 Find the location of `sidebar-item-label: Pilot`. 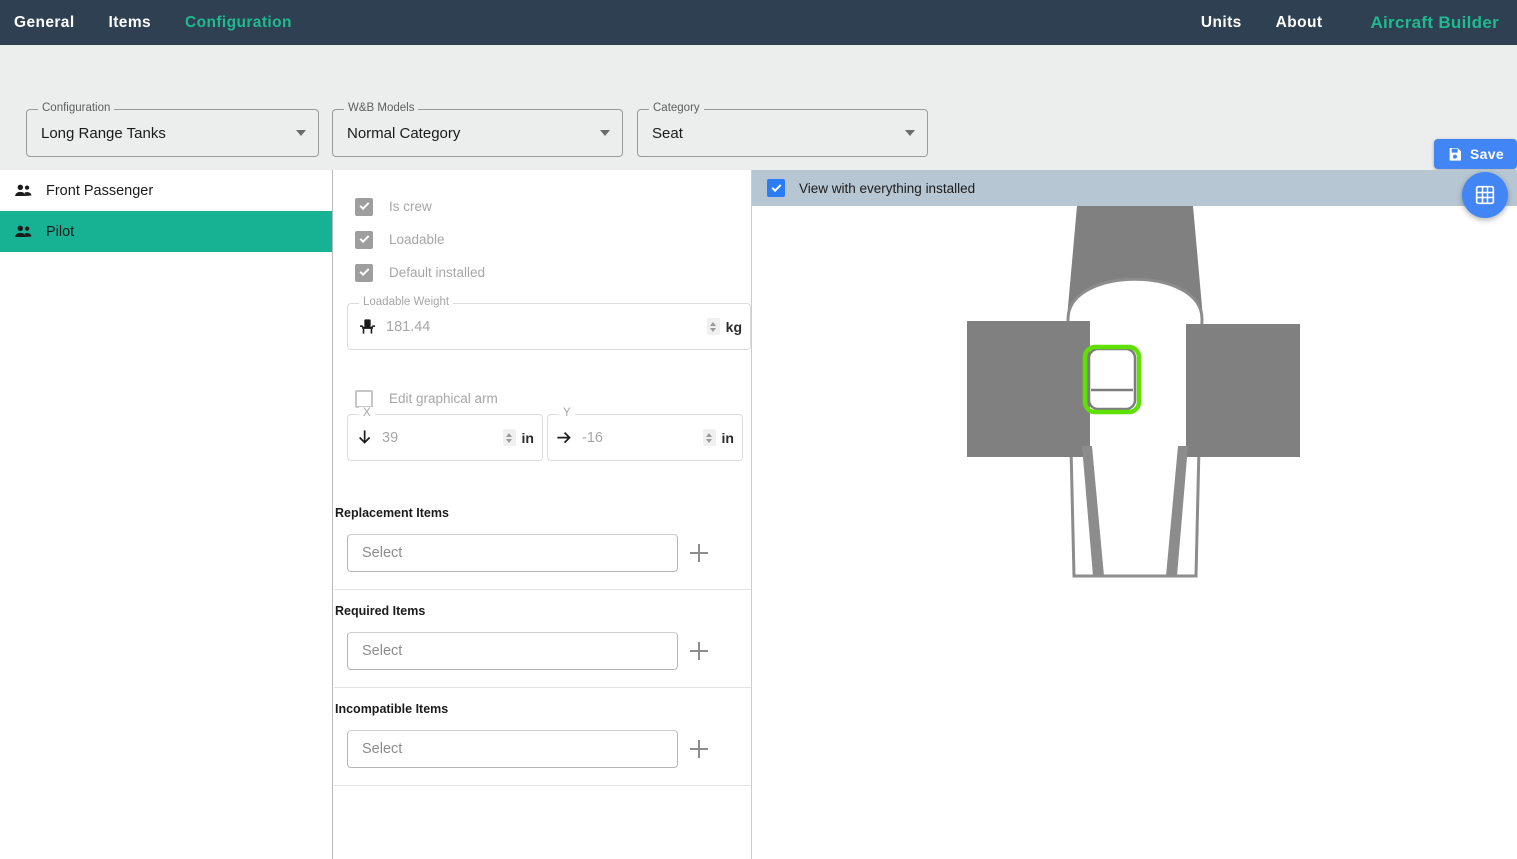

sidebar-item-label: Pilot is located at coordinates (60, 231).